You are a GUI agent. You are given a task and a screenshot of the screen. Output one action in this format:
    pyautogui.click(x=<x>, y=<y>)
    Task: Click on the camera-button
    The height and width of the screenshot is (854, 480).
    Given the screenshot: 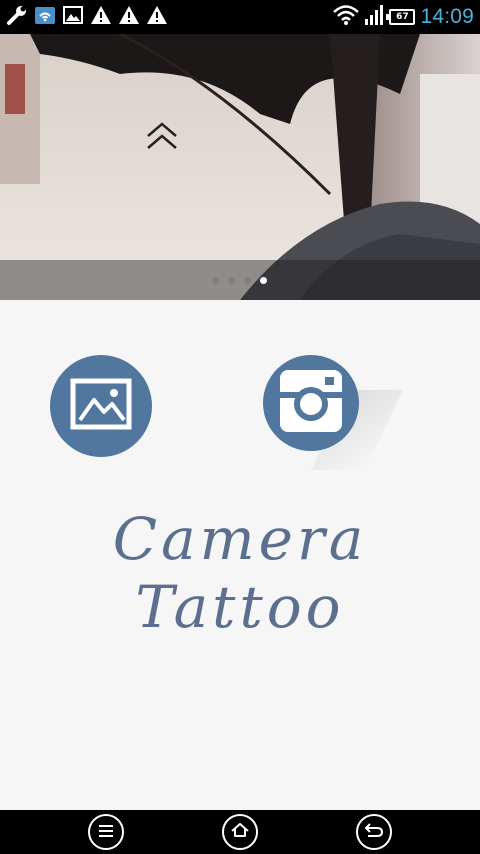 What is the action you would take?
    pyautogui.click(x=311, y=403)
    